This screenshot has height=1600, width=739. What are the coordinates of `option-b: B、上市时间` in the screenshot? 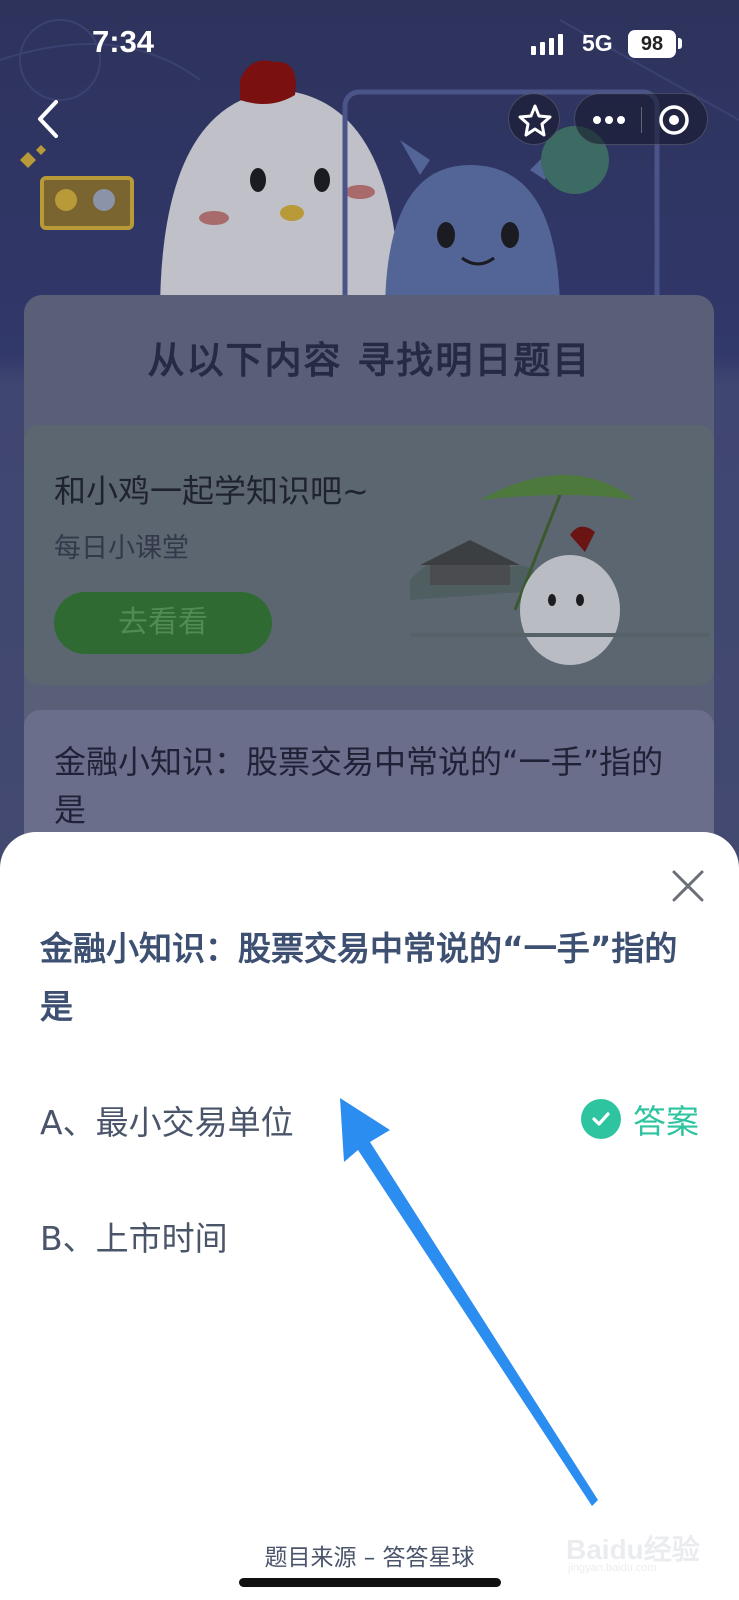 It's located at (134, 1236).